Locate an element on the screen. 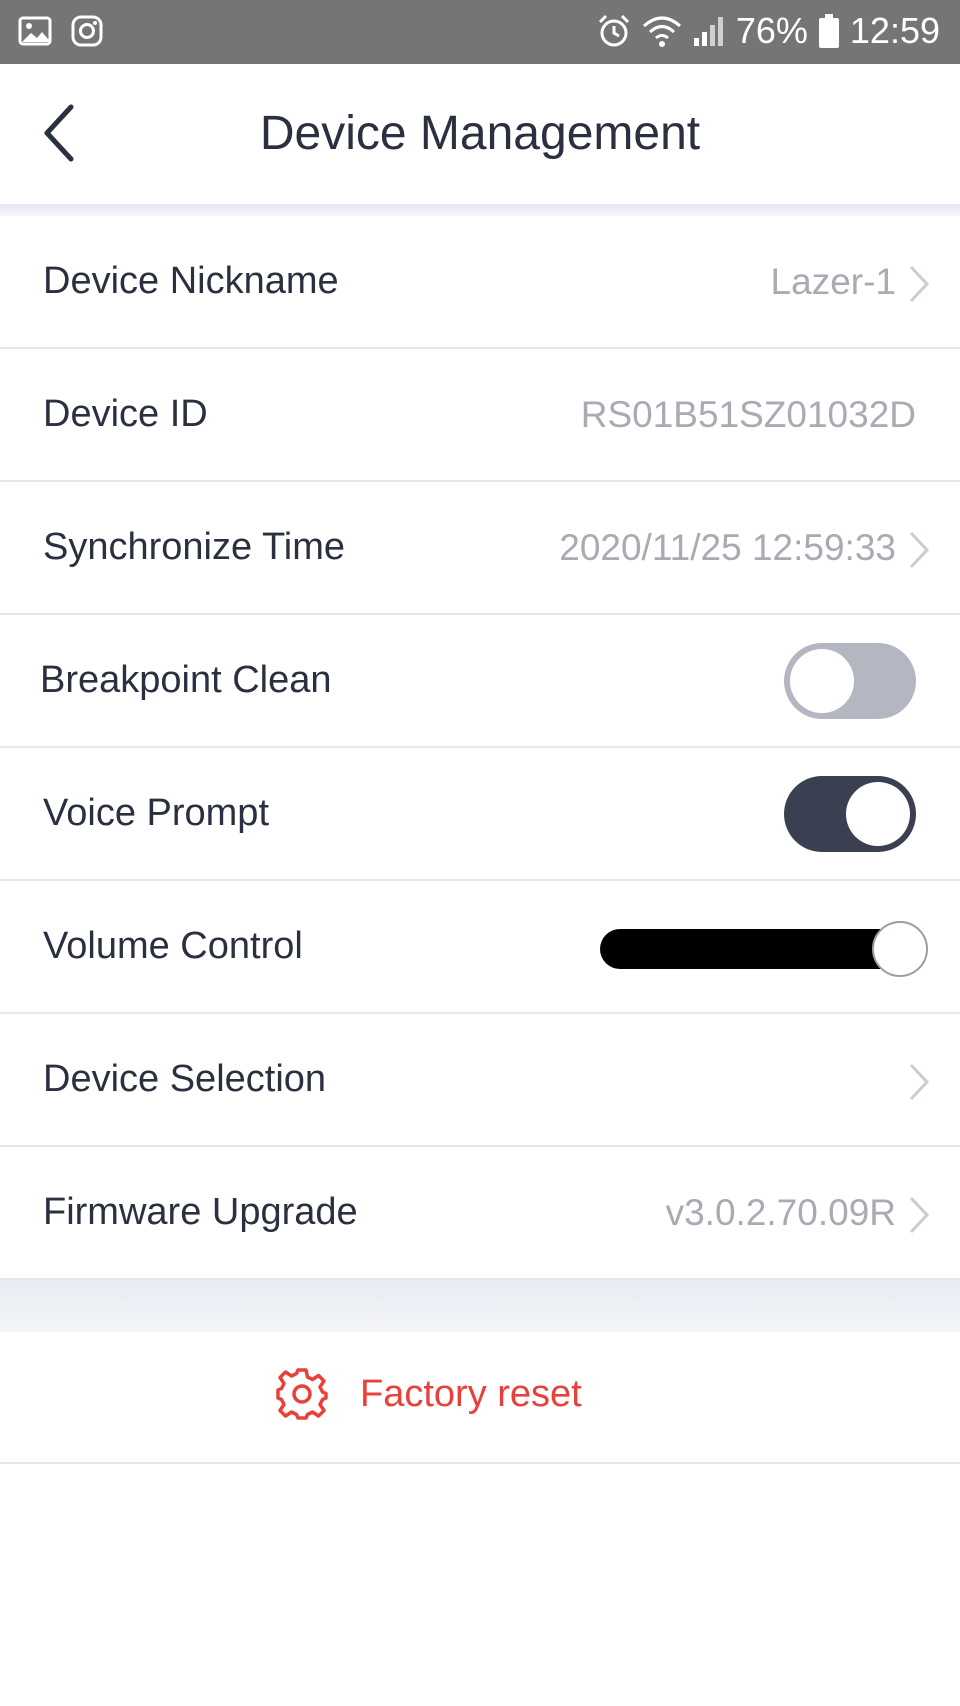 The image size is (960, 1706). instagram-icon is located at coordinates (87, 31).